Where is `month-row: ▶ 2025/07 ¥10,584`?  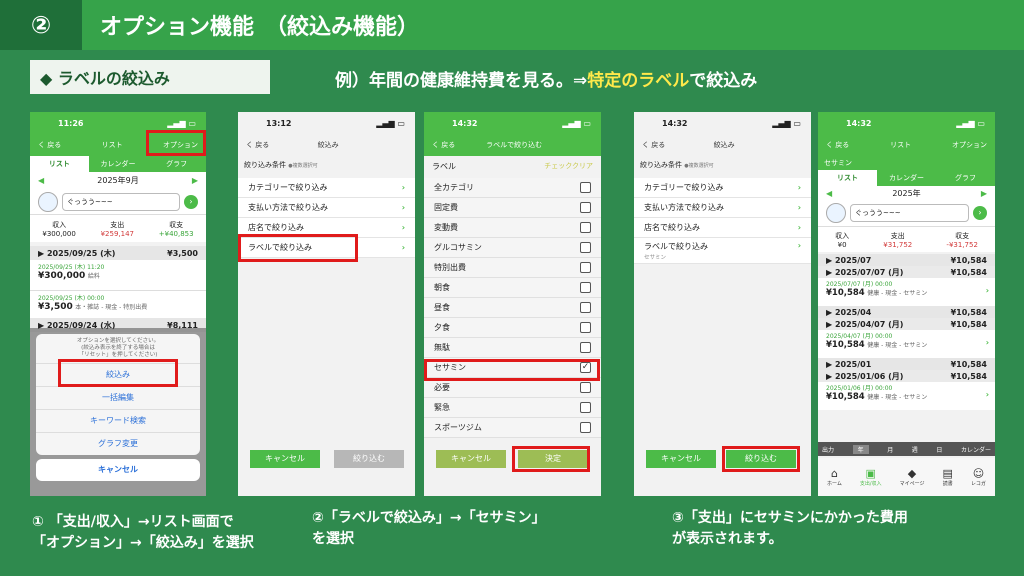 month-row: ▶ 2025/07 ¥10,584 is located at coordinates (906, 260).